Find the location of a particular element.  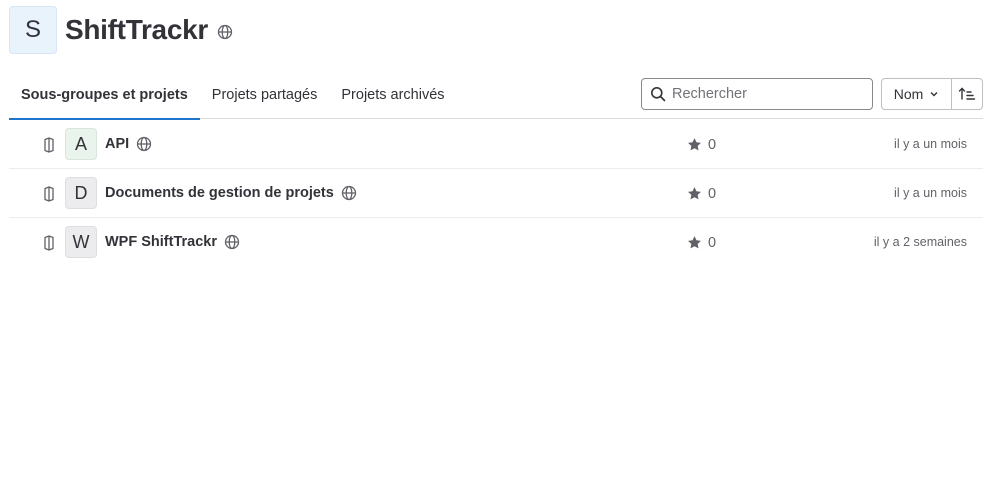

chevron-down-icon is located at coordinates (934, 94).